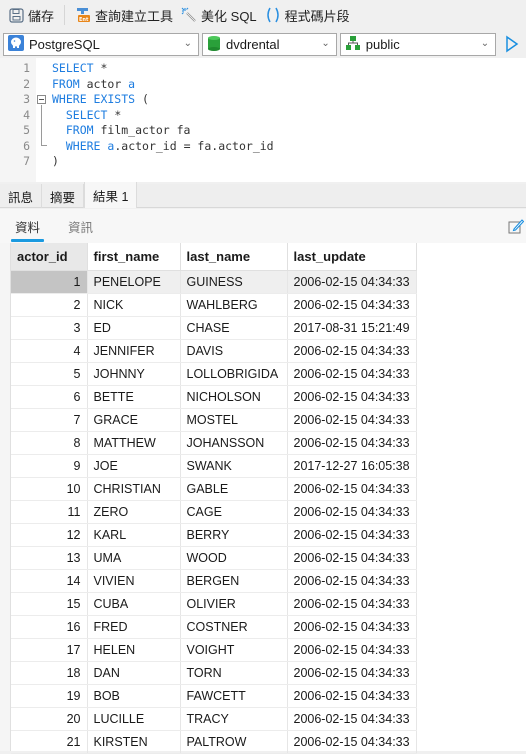 The width and height of the screenshot is (526, 754). I want to click on code-line: 5 FROM film_actor fa, so click(263, 131).